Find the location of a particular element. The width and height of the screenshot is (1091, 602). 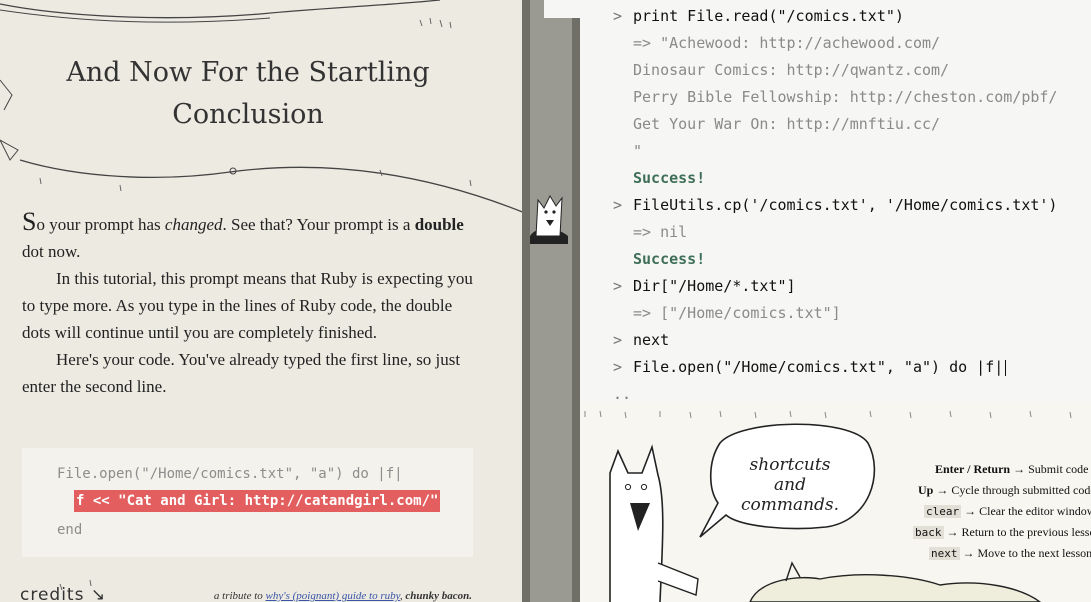

shortcut-key: clear is located at coordinates (943, 511).